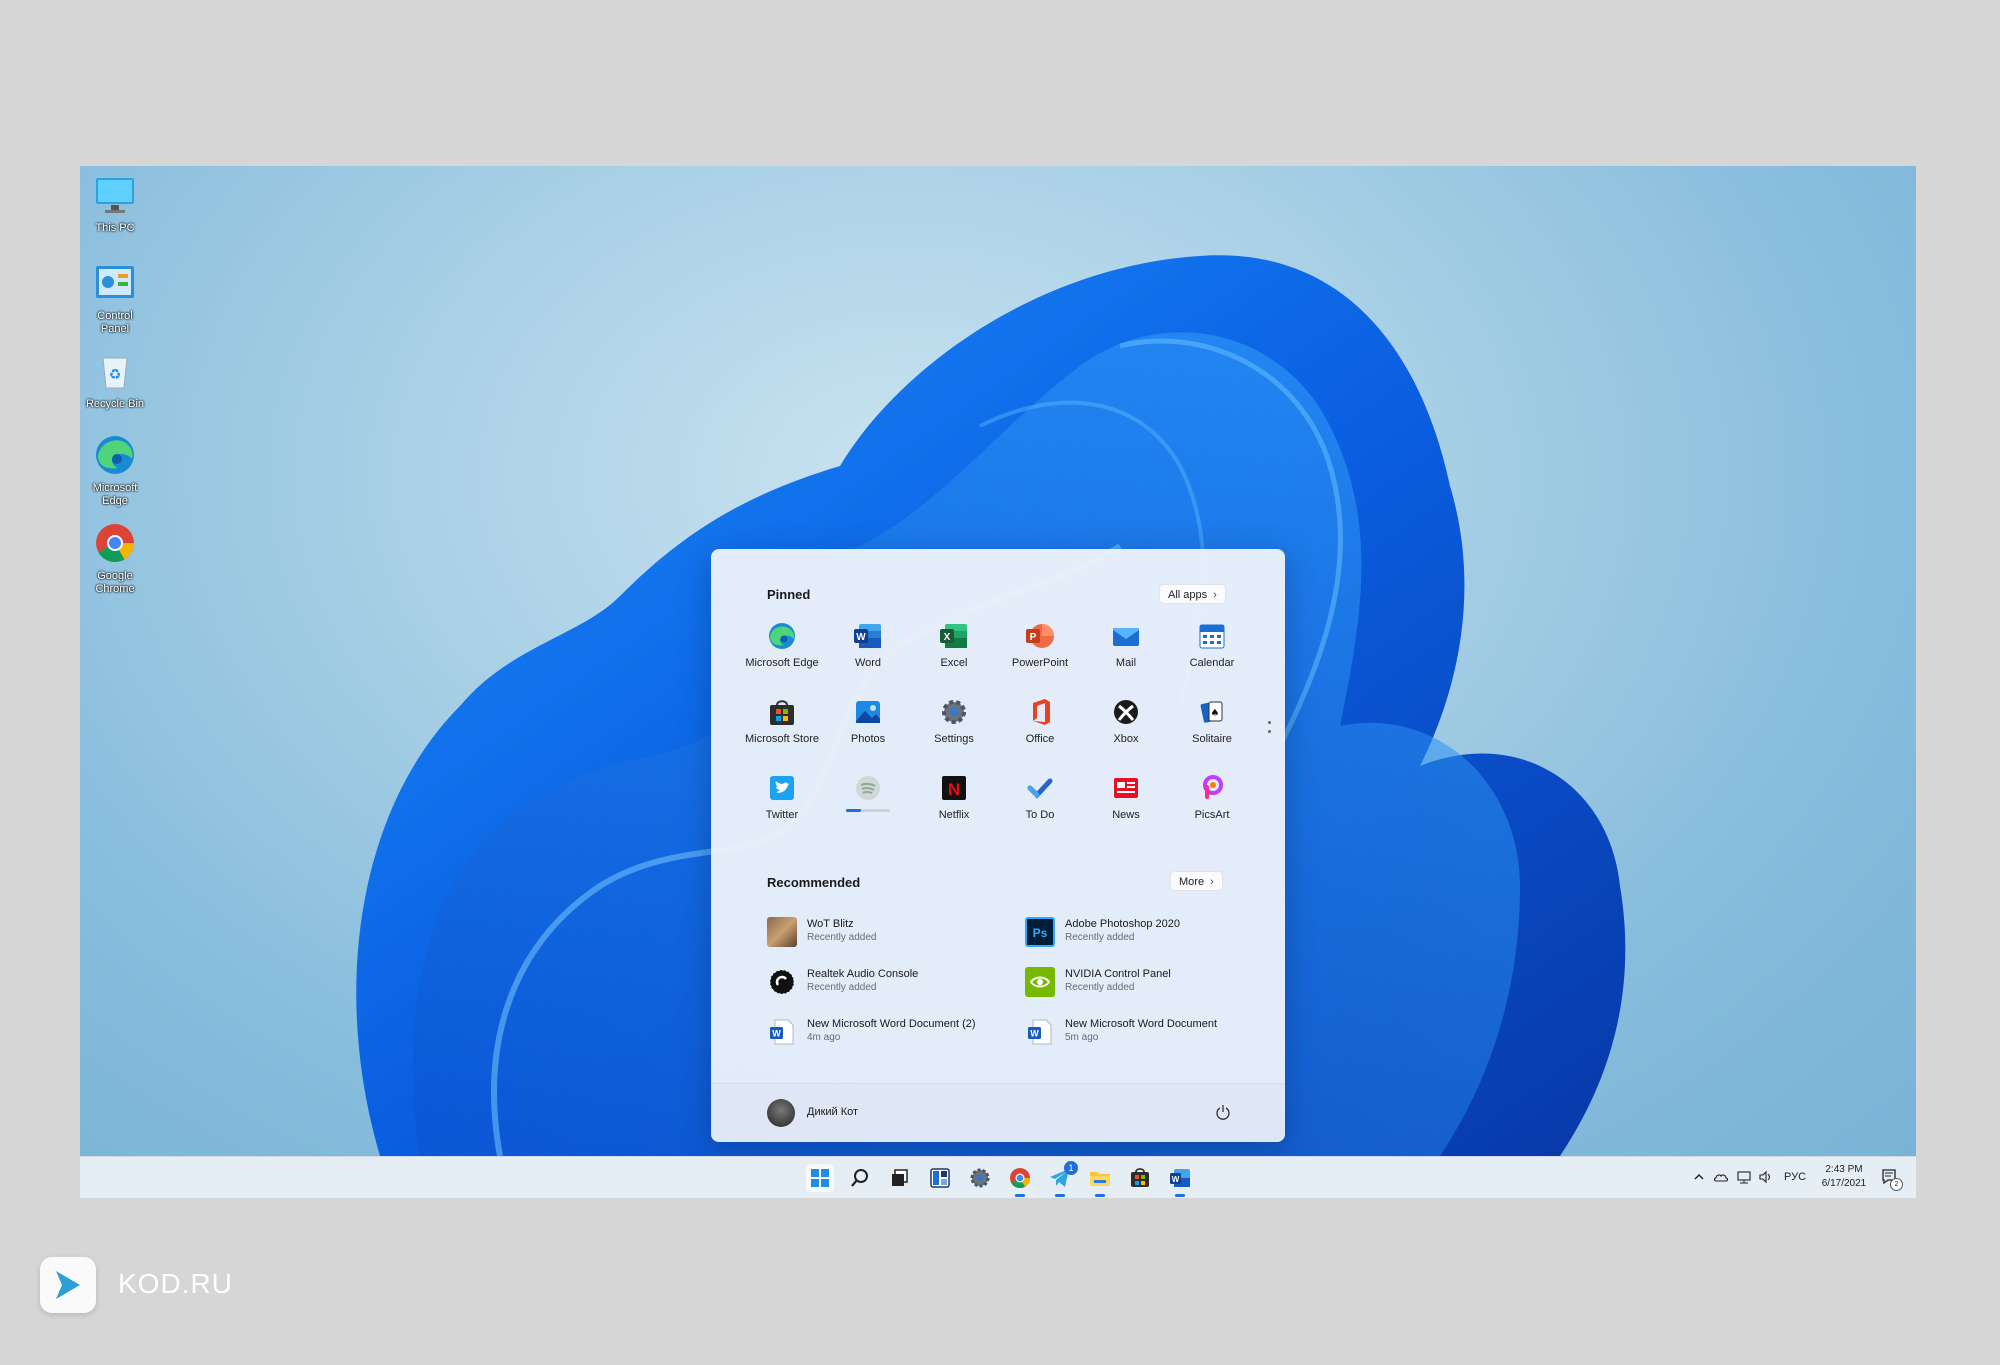 This screenshot has width=2000, height=1365. What do you see at coordinates (1188, 595) in the screenshot?
I see `all-apps-label: All apps` at bounding box center [1188, 595].